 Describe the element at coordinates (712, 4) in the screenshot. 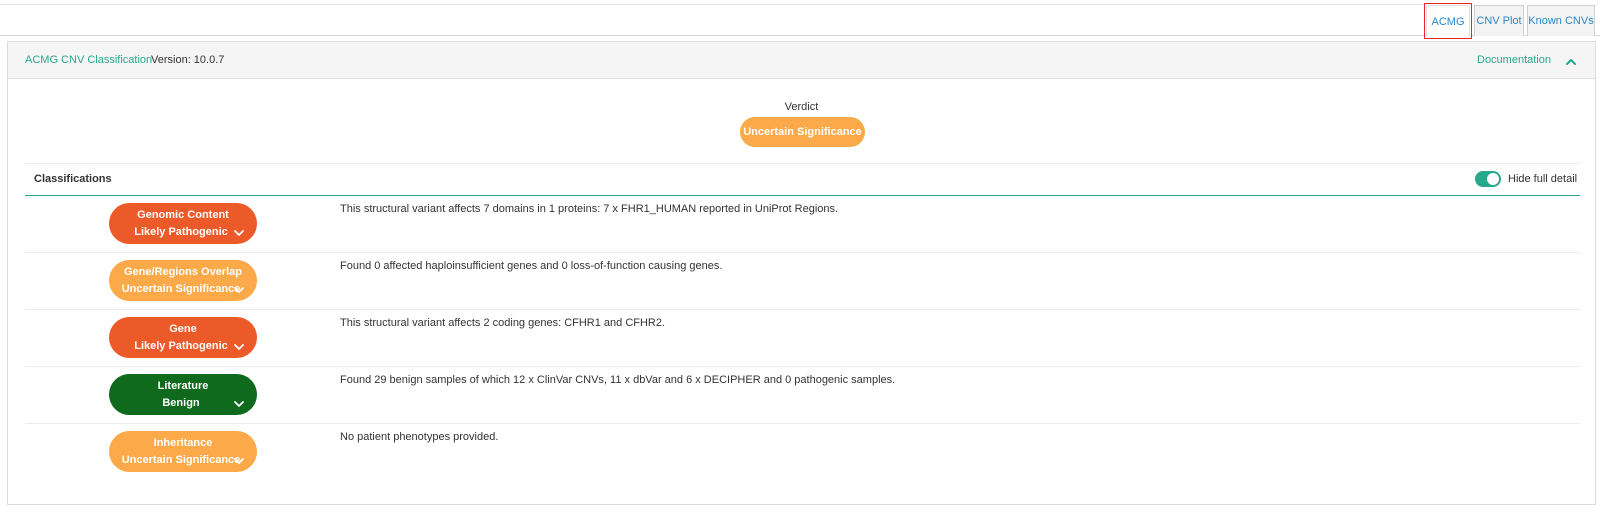

I see `tab-bar-line` at that location.